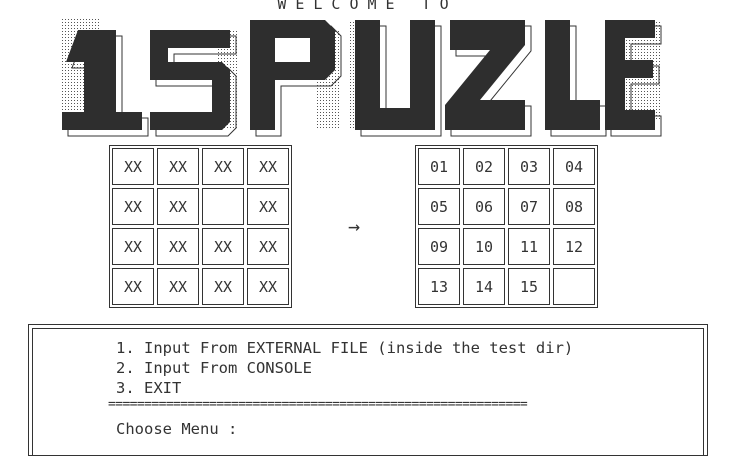 The image size is (735, 456). Describe the element at coordinates (574, 206) in the screenshot. I see `board-cell: 08` at that location.